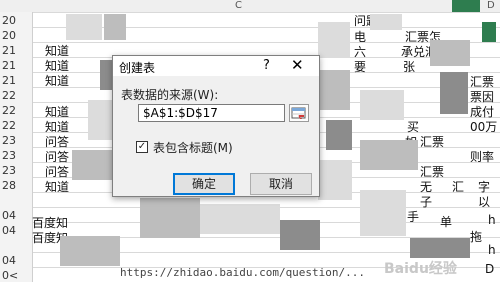 Image resolution: width=500 pixels, height=282 pixels. I want to click on cell-text: 张, so click(409, 66).